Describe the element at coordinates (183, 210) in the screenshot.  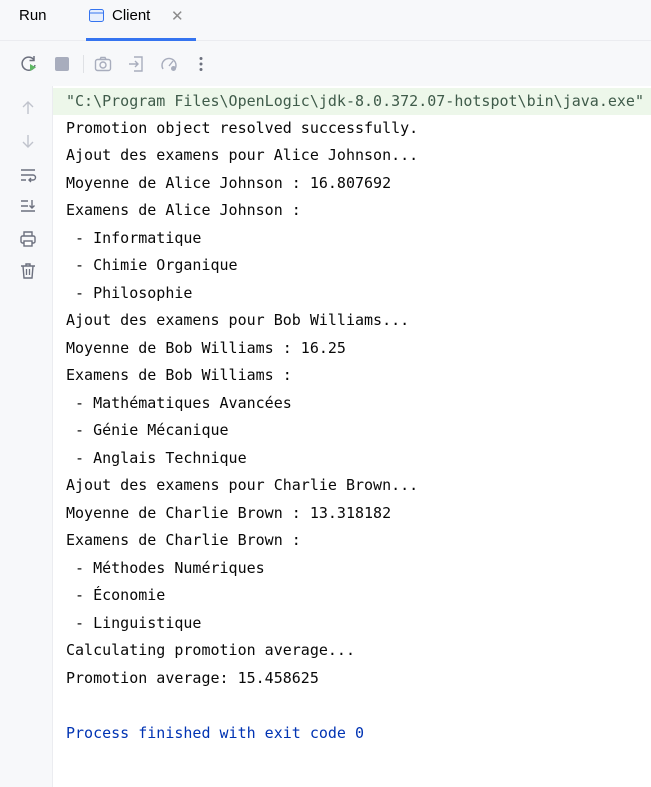
I see `output-line: Examens de Alice Johnson :` at that location.